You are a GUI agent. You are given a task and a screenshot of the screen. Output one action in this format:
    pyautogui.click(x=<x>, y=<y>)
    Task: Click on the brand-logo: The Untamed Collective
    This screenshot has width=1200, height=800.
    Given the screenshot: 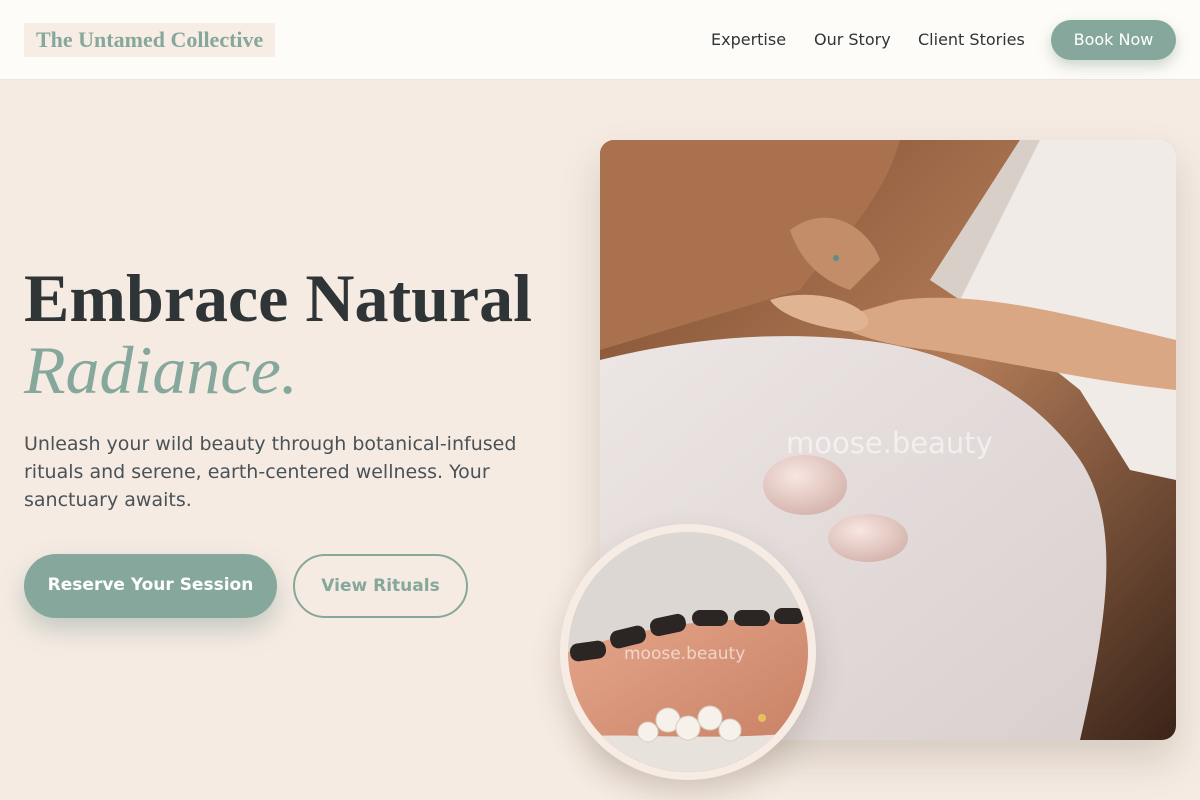 What is the action you would take?
    pyautogui.click(x=150, y=40)
    